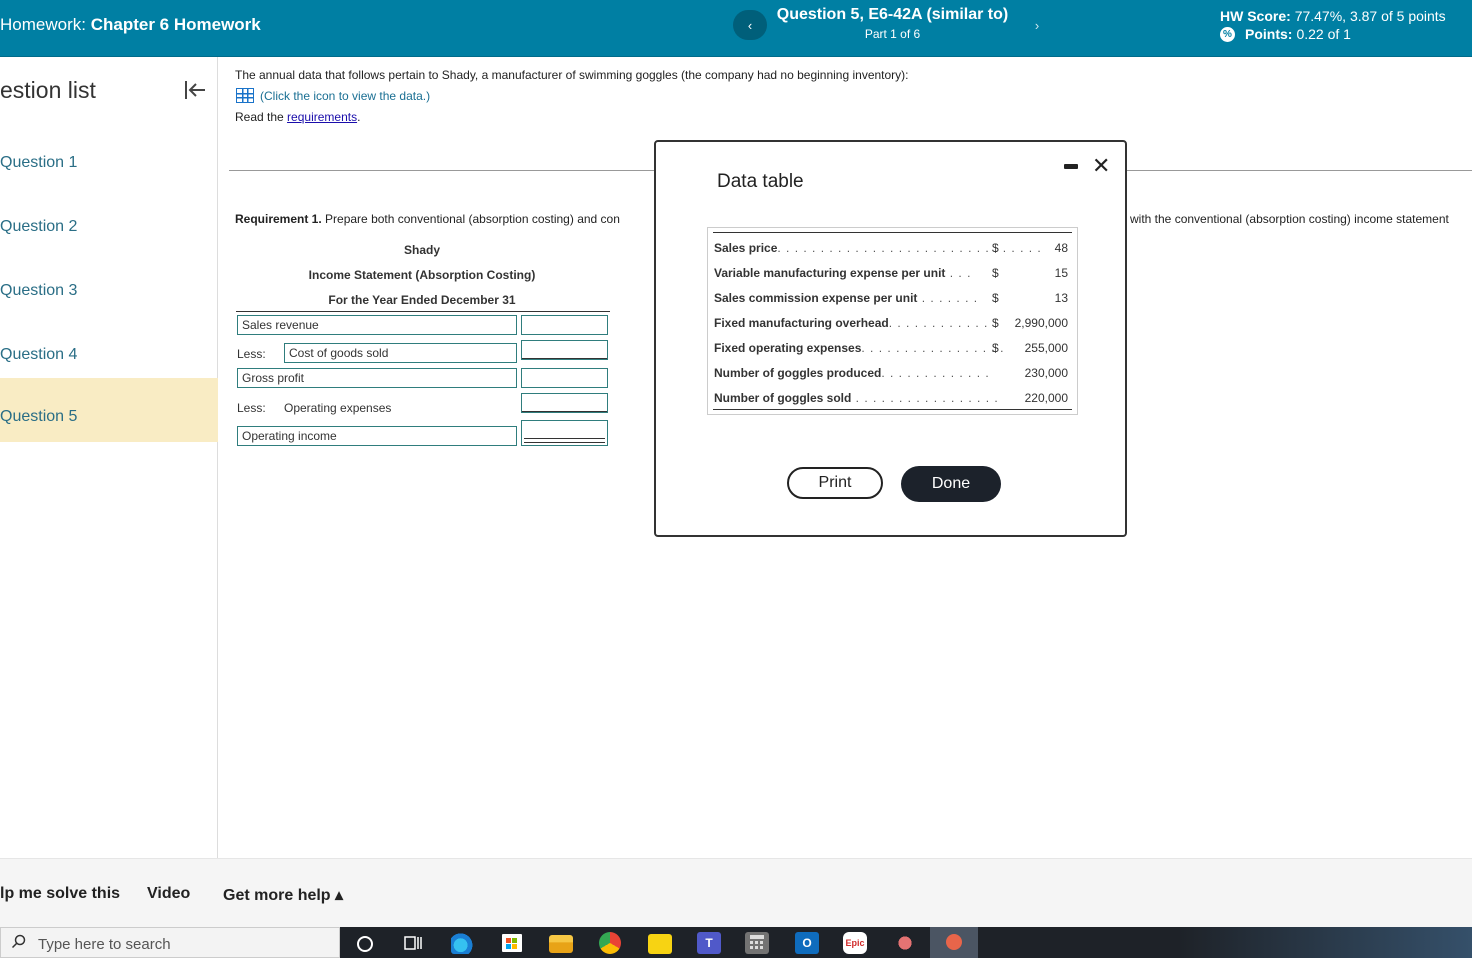 The height and width of the screenshot is (958, 1472). I want to click on epic-icon: Epic, so click(855, 943).